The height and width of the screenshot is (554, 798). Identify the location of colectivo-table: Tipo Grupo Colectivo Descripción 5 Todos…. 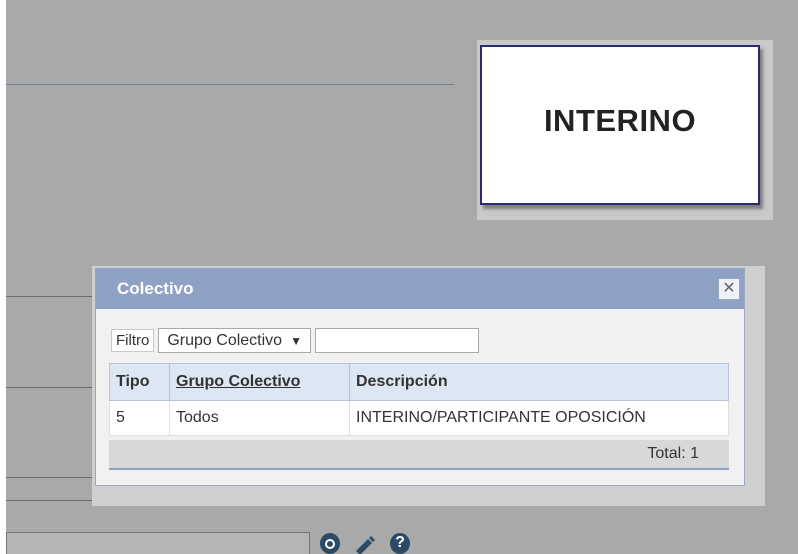
(419, 399).